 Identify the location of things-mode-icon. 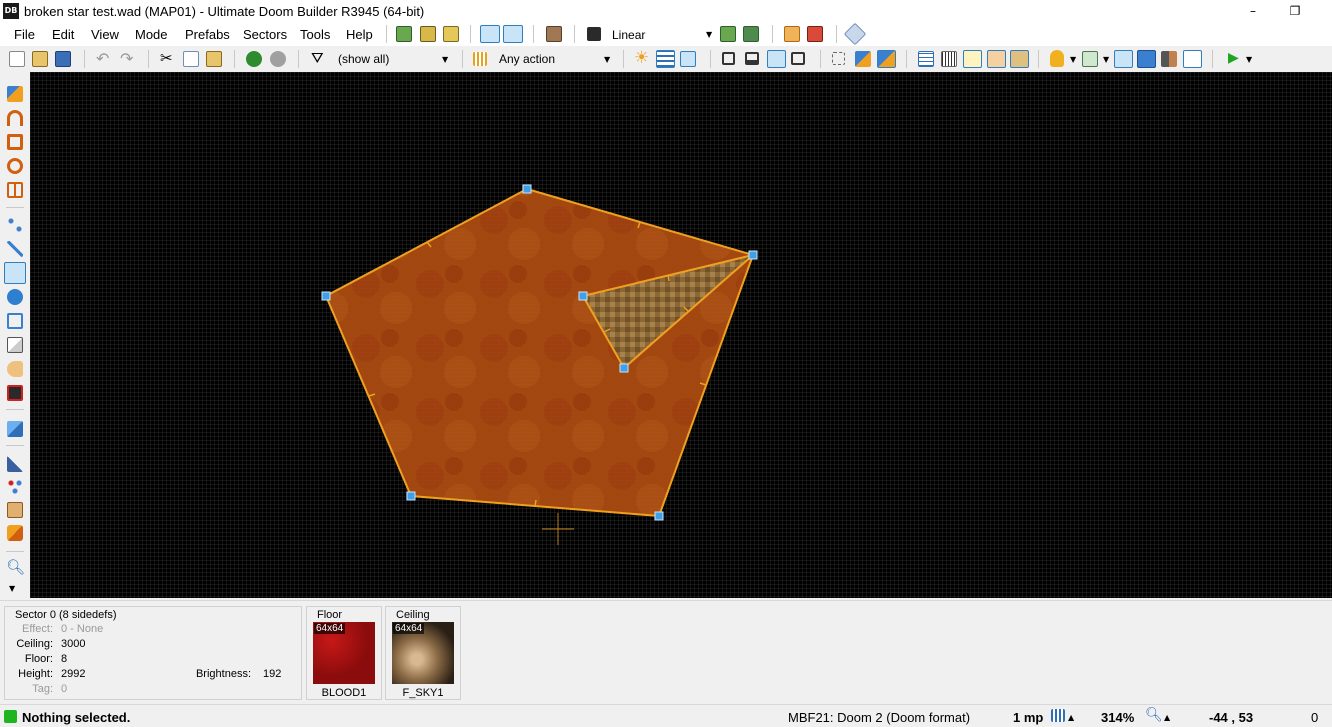
(15, 297).